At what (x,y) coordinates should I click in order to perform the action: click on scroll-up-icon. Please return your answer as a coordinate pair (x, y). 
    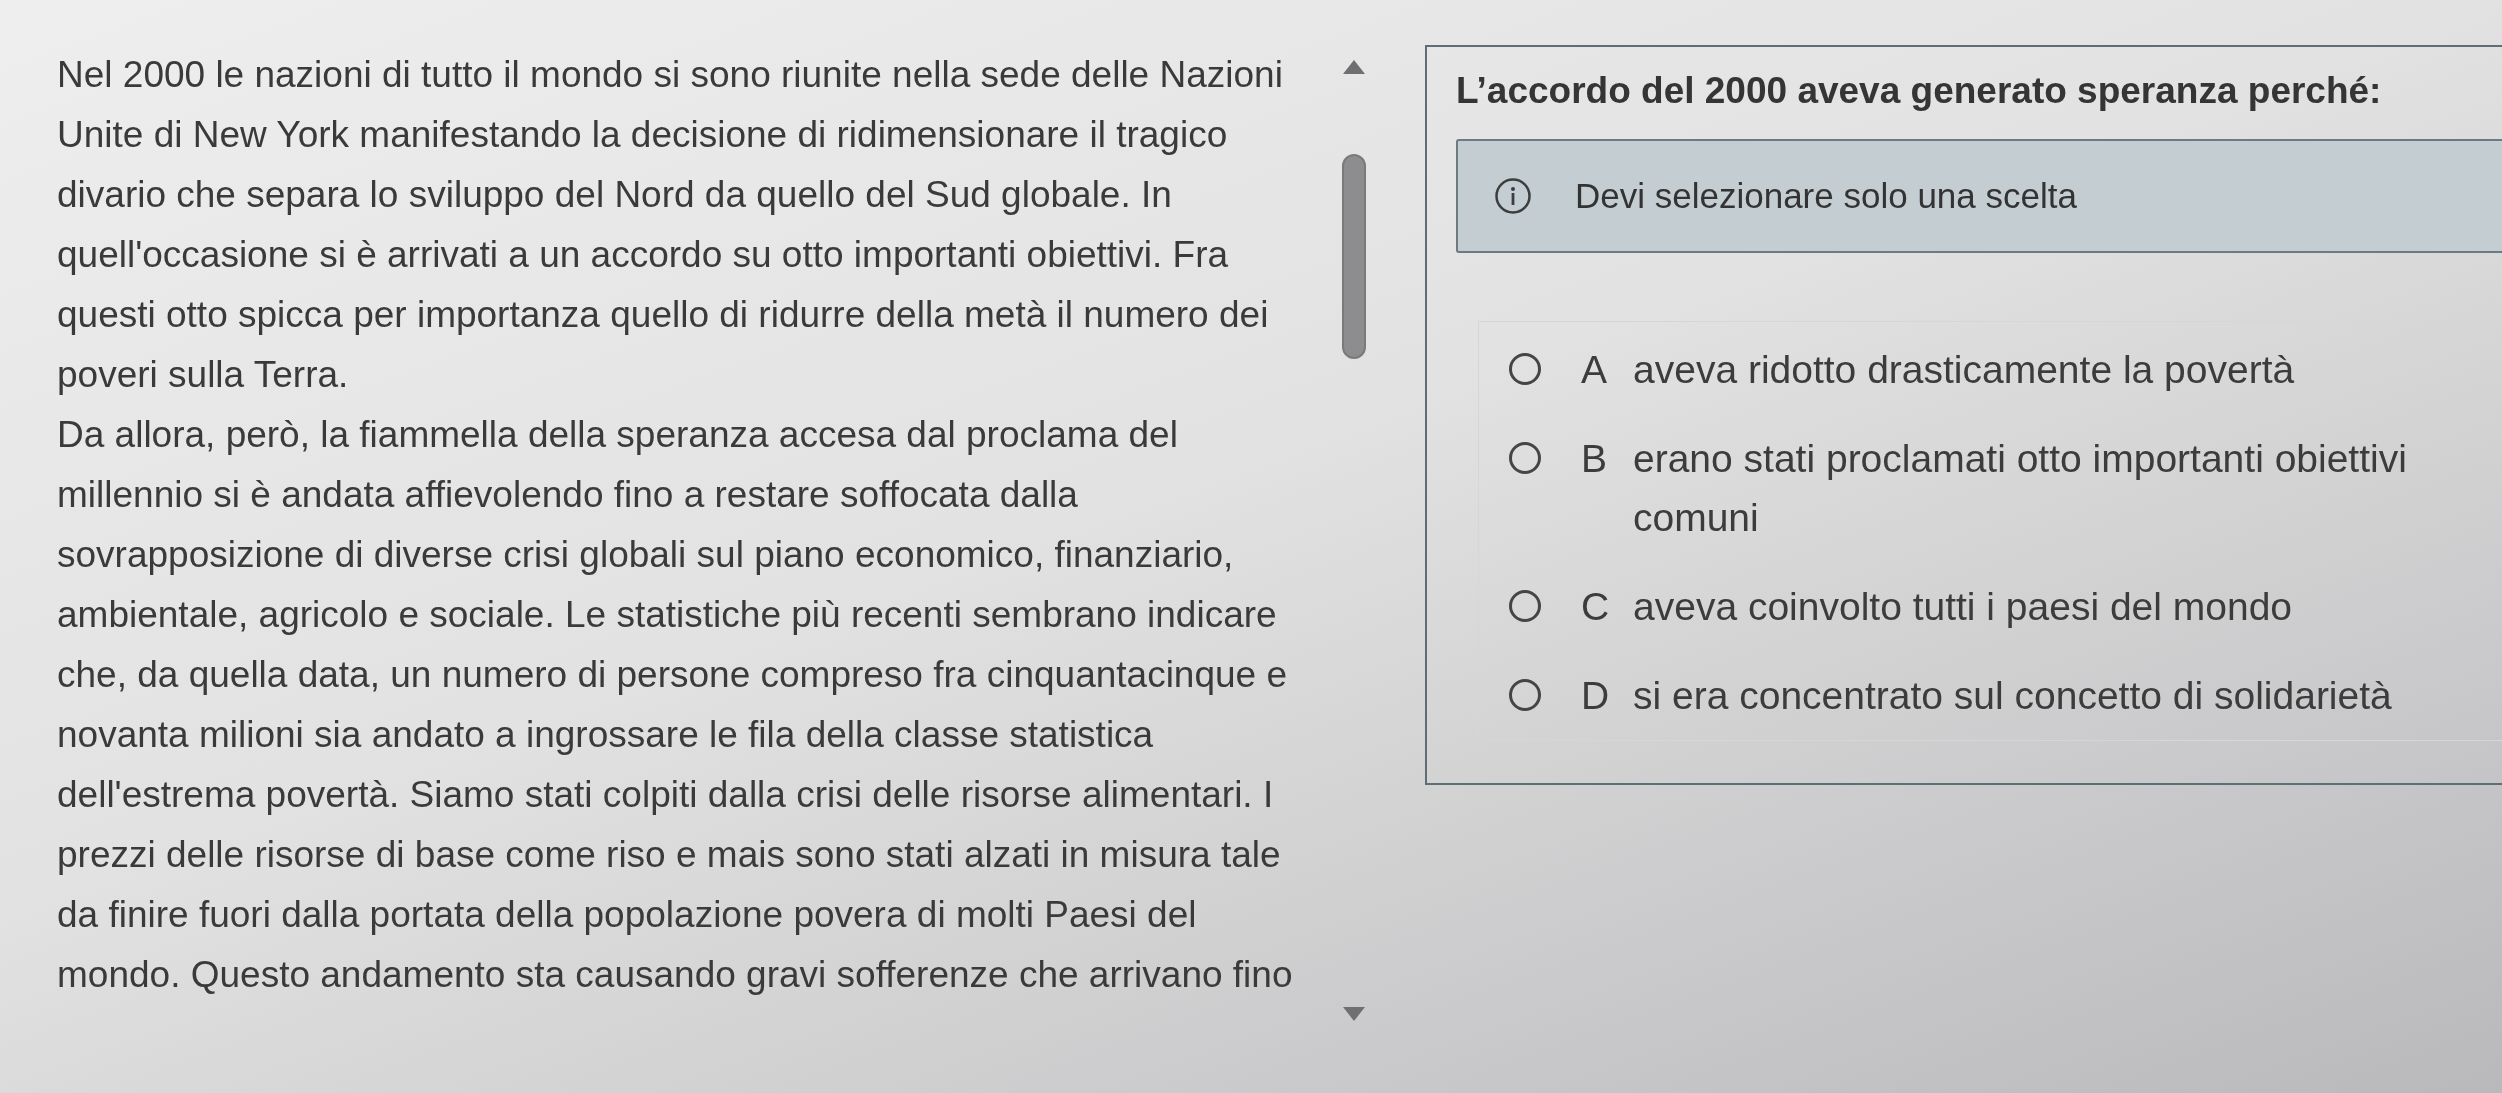
    Looking at the image, I should click on (1354, 67).